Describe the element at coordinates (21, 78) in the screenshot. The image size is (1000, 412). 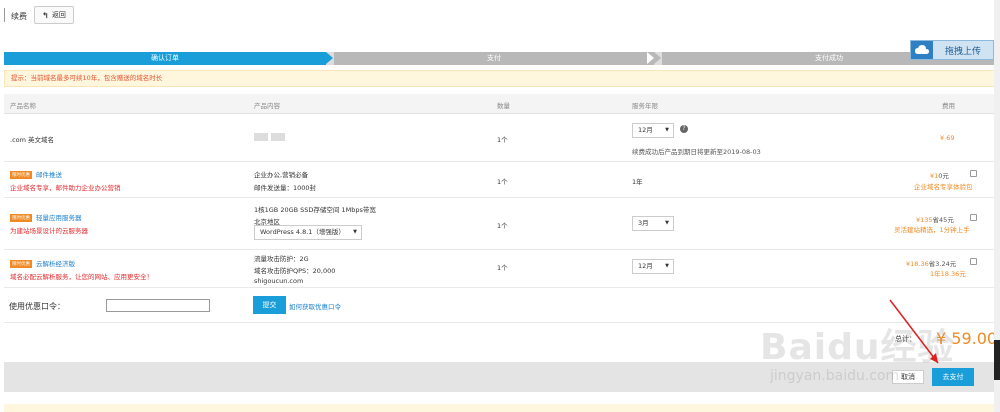
I see `notice-prefix: 提示：` at that location.